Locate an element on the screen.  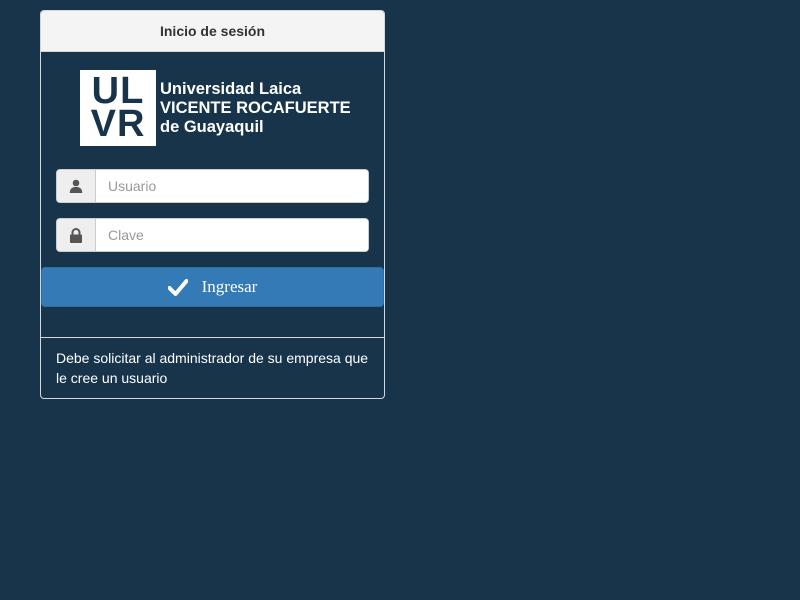
logo-text-line2: VICENTE ROCAFUERTE is located at coordinates (255, 107).